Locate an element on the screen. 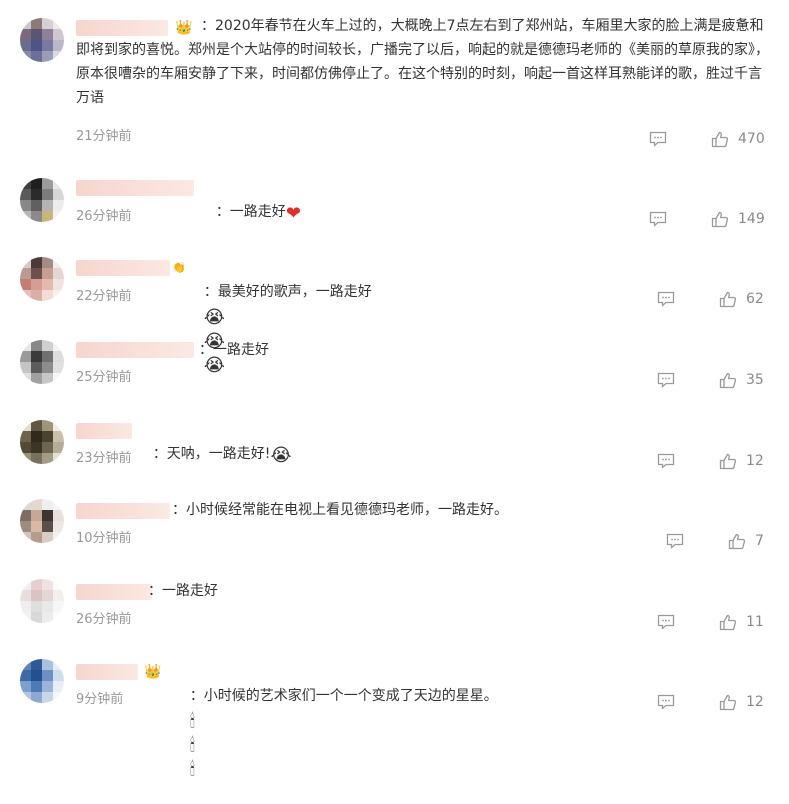 The width and height of the screenshot is (789, 804). heart-emoji: ❤ is located at coordinates (293, 213).